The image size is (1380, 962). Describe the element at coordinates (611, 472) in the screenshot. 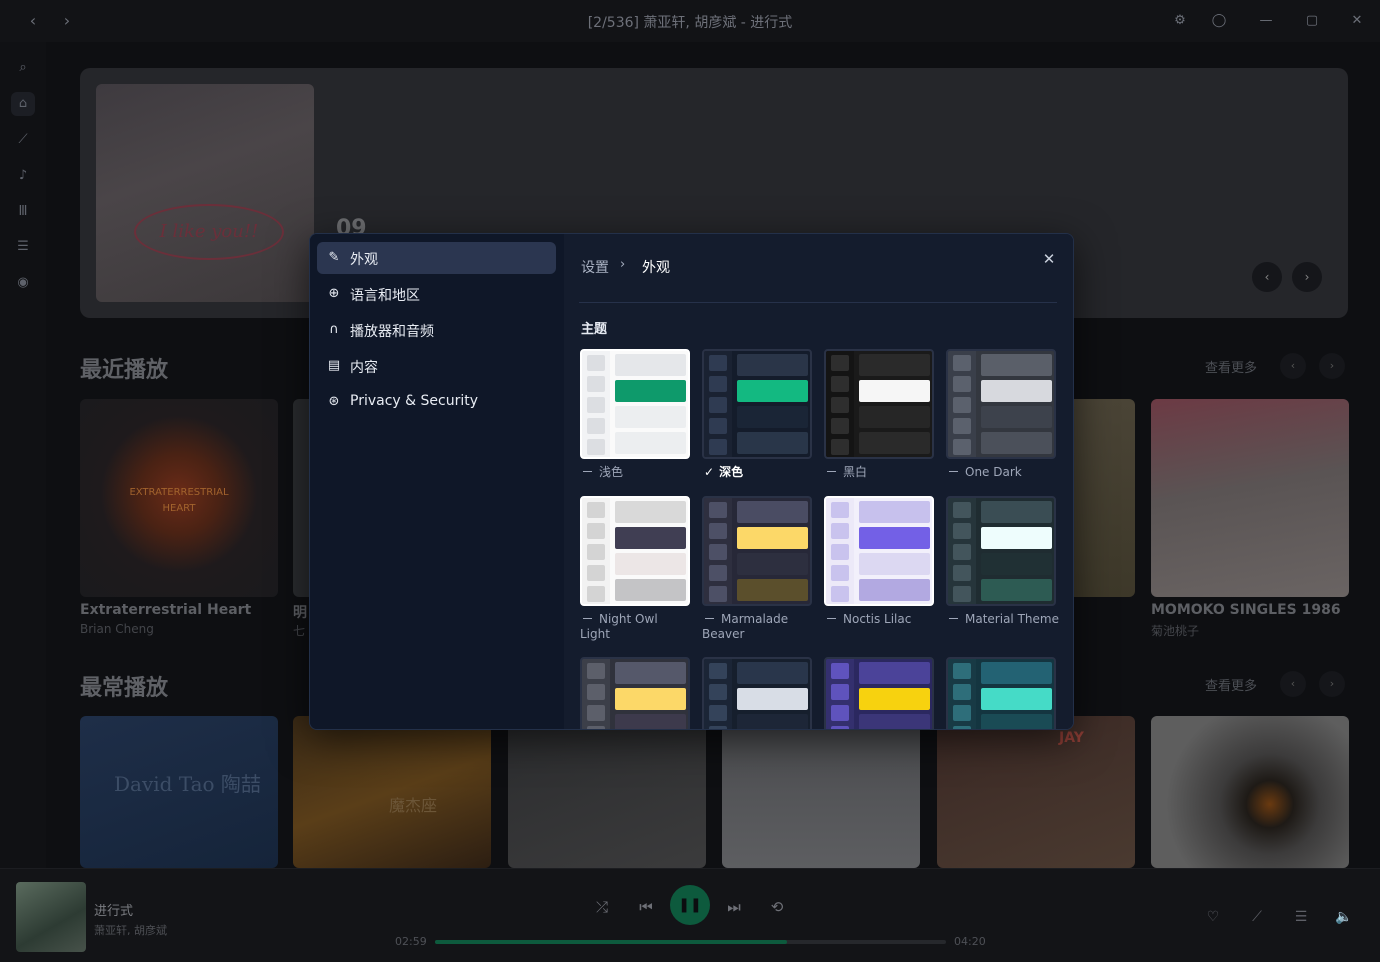

I see `theme-name-label: 浅色` at that location.